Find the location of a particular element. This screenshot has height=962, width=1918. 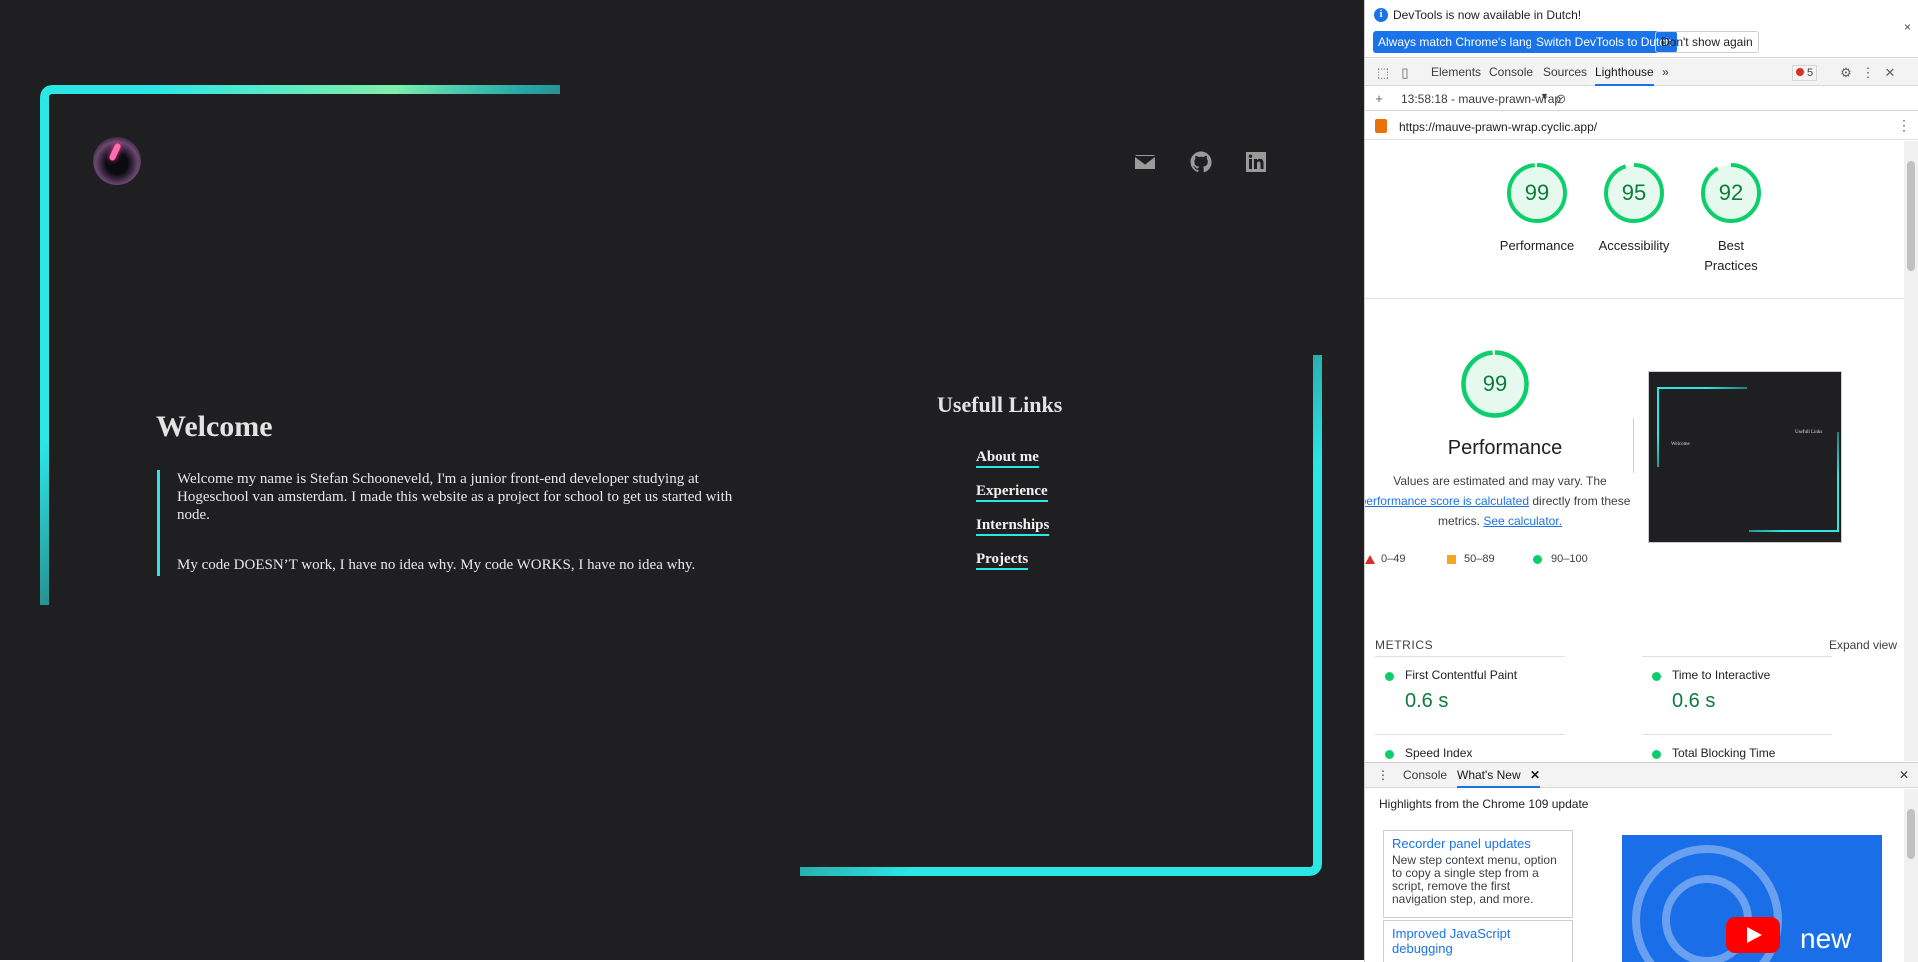

tab-console: Console is located at coordinates (1511, 72).